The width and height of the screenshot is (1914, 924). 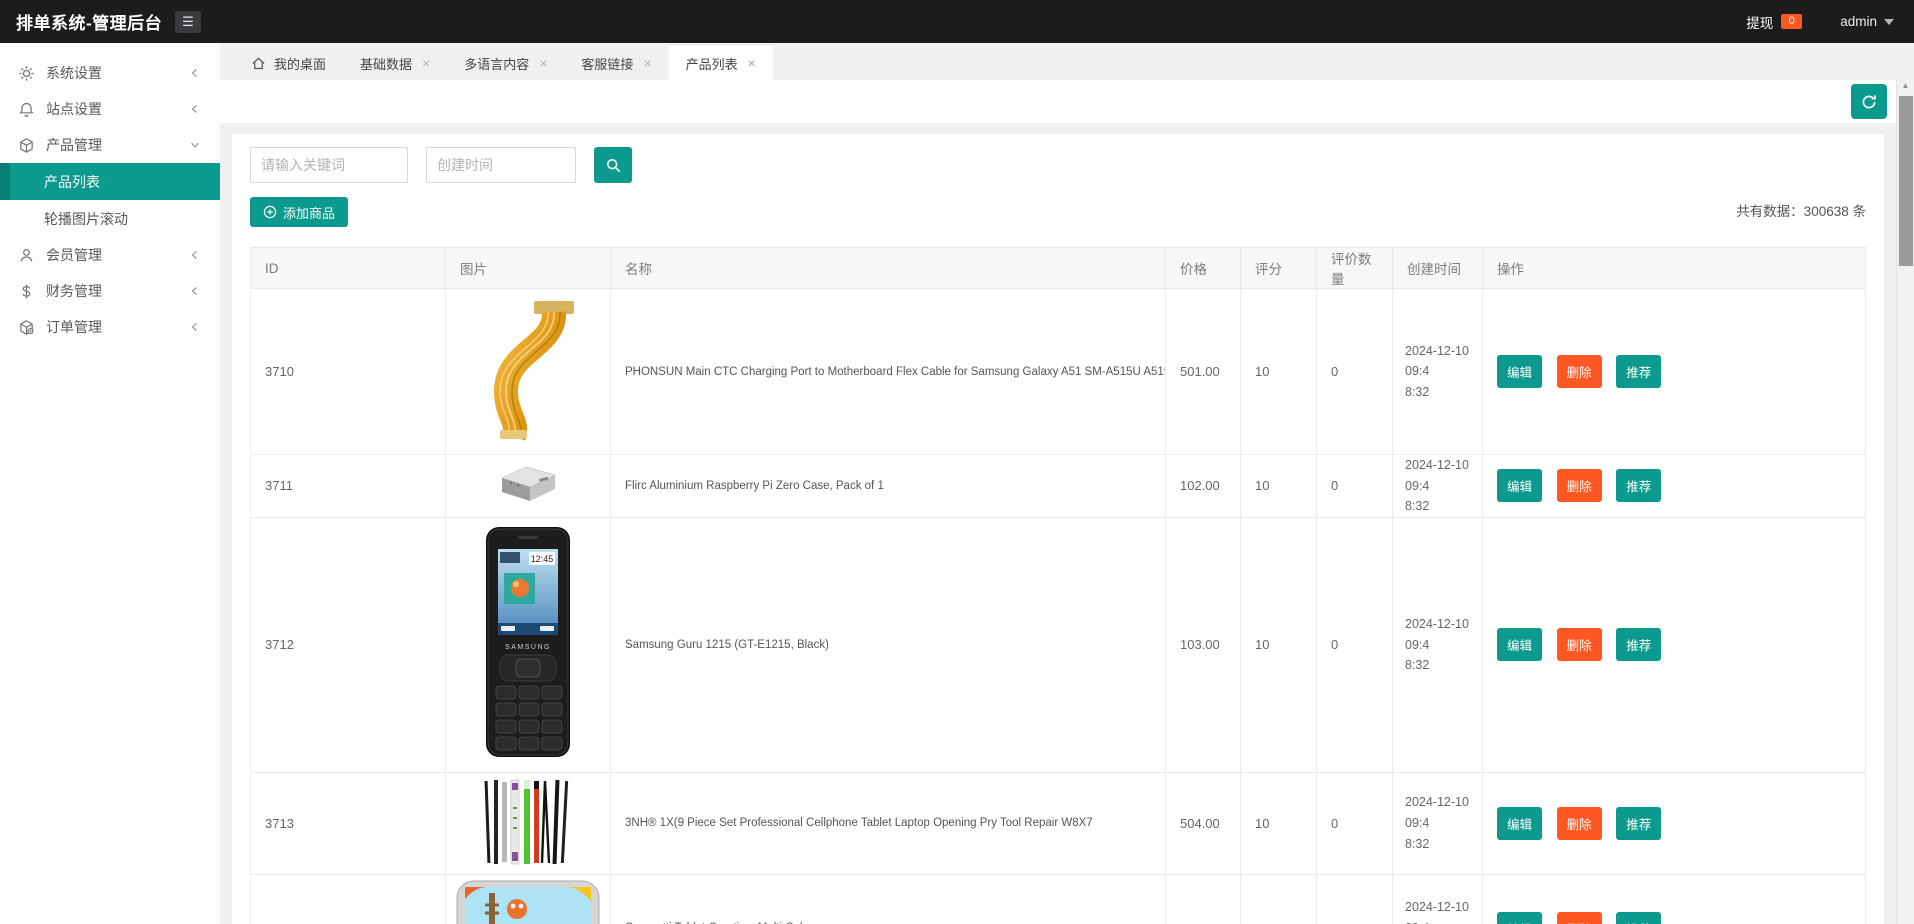 What do you see at coordinates (26, 254) in the screenshot?
I see `user-icon` at bounding box center [26, 254].